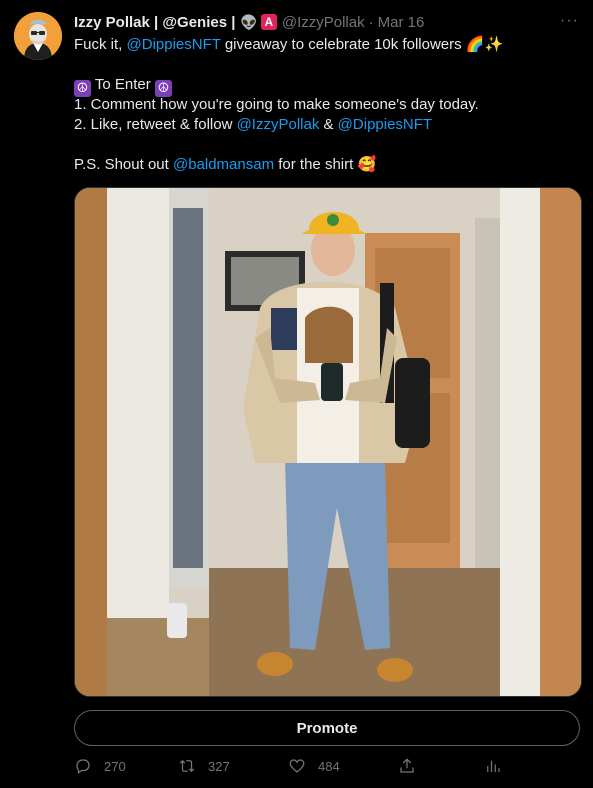  I want to click on reply-count: 270, so click(115, 766).